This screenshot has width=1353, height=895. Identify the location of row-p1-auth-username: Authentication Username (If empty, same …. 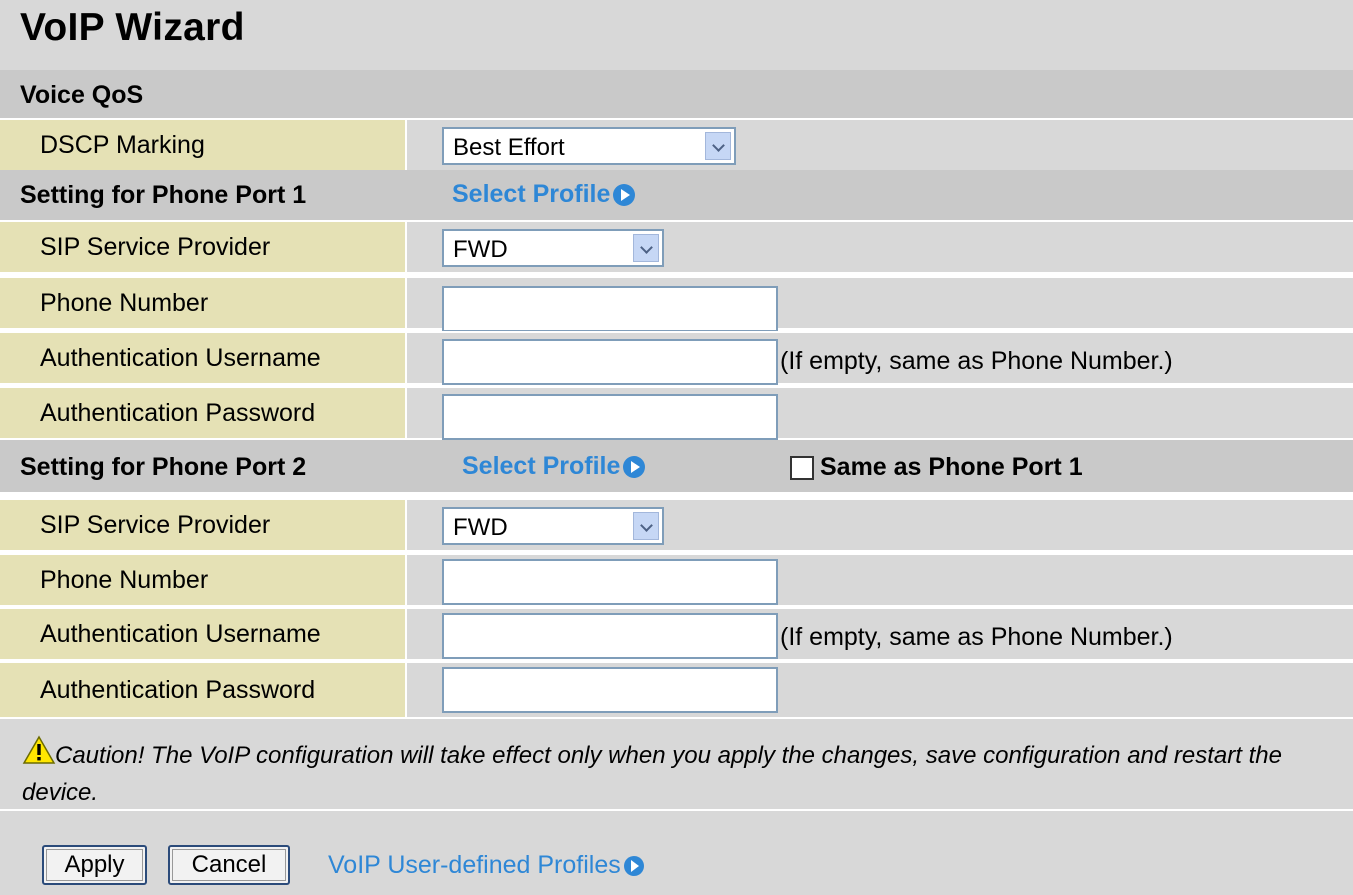
(676, 358).